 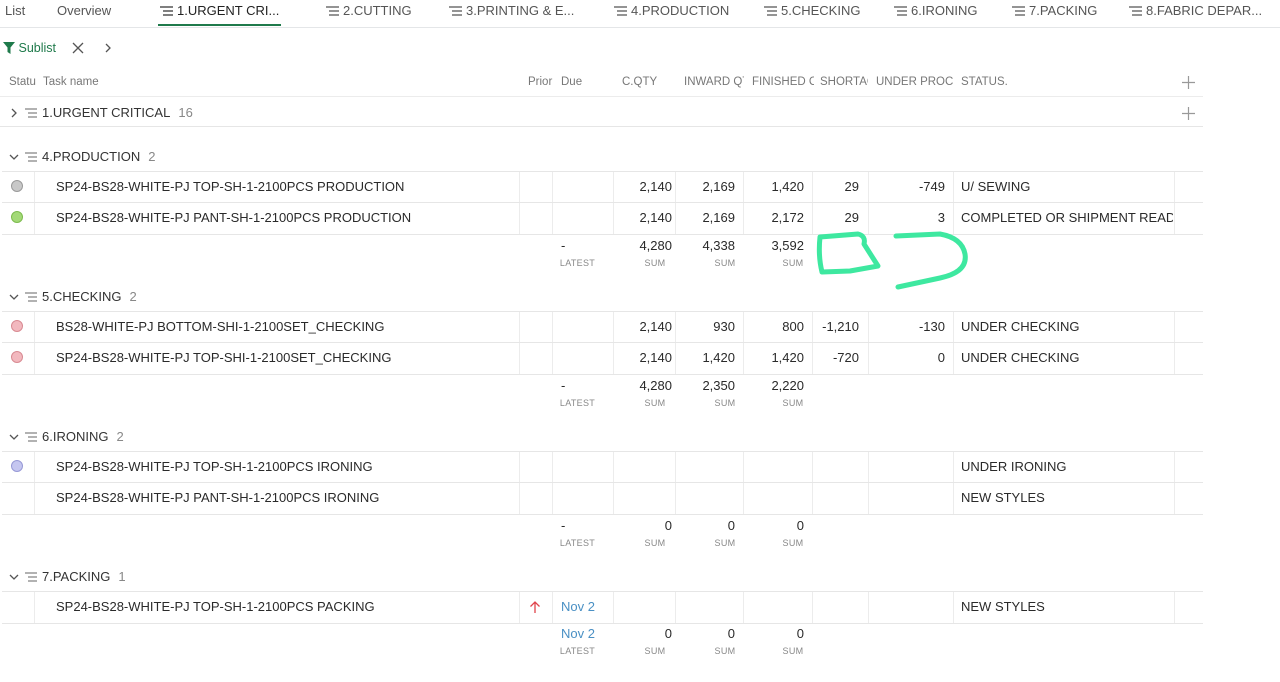 What do you see at coordinates (706, 358) in the screenshot?
I see `inward-qty-cell: 1,420` at bounding box center [706, 358].